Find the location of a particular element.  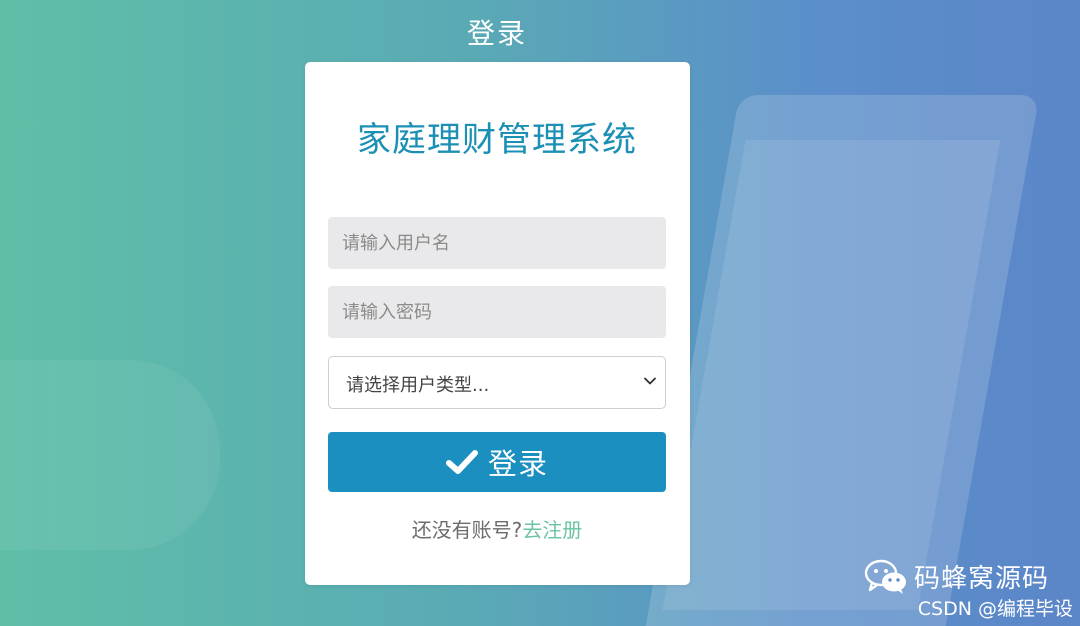

register-prompt: 还没有账号?去注册 is located at coordinates (497, 528).